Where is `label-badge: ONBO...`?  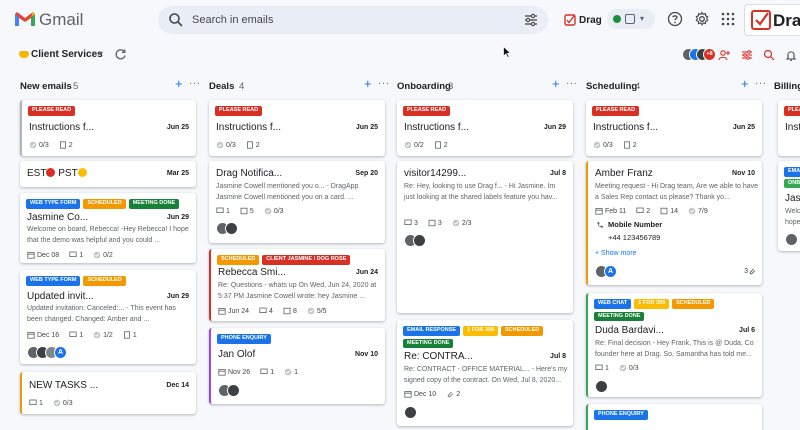
label-badge: ONBO... is located at coordinates (792, 183).